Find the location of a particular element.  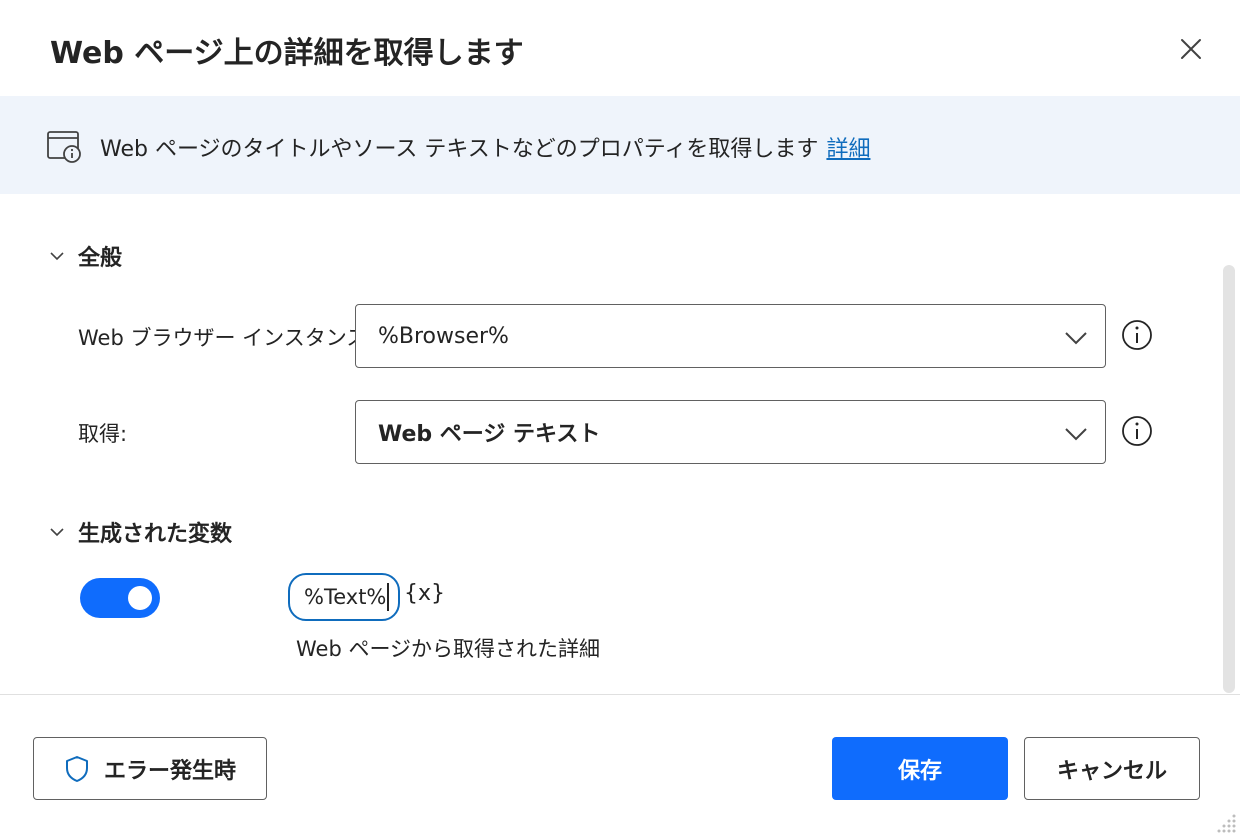

resize-grip-icon is located at coordinates (1225, 823).